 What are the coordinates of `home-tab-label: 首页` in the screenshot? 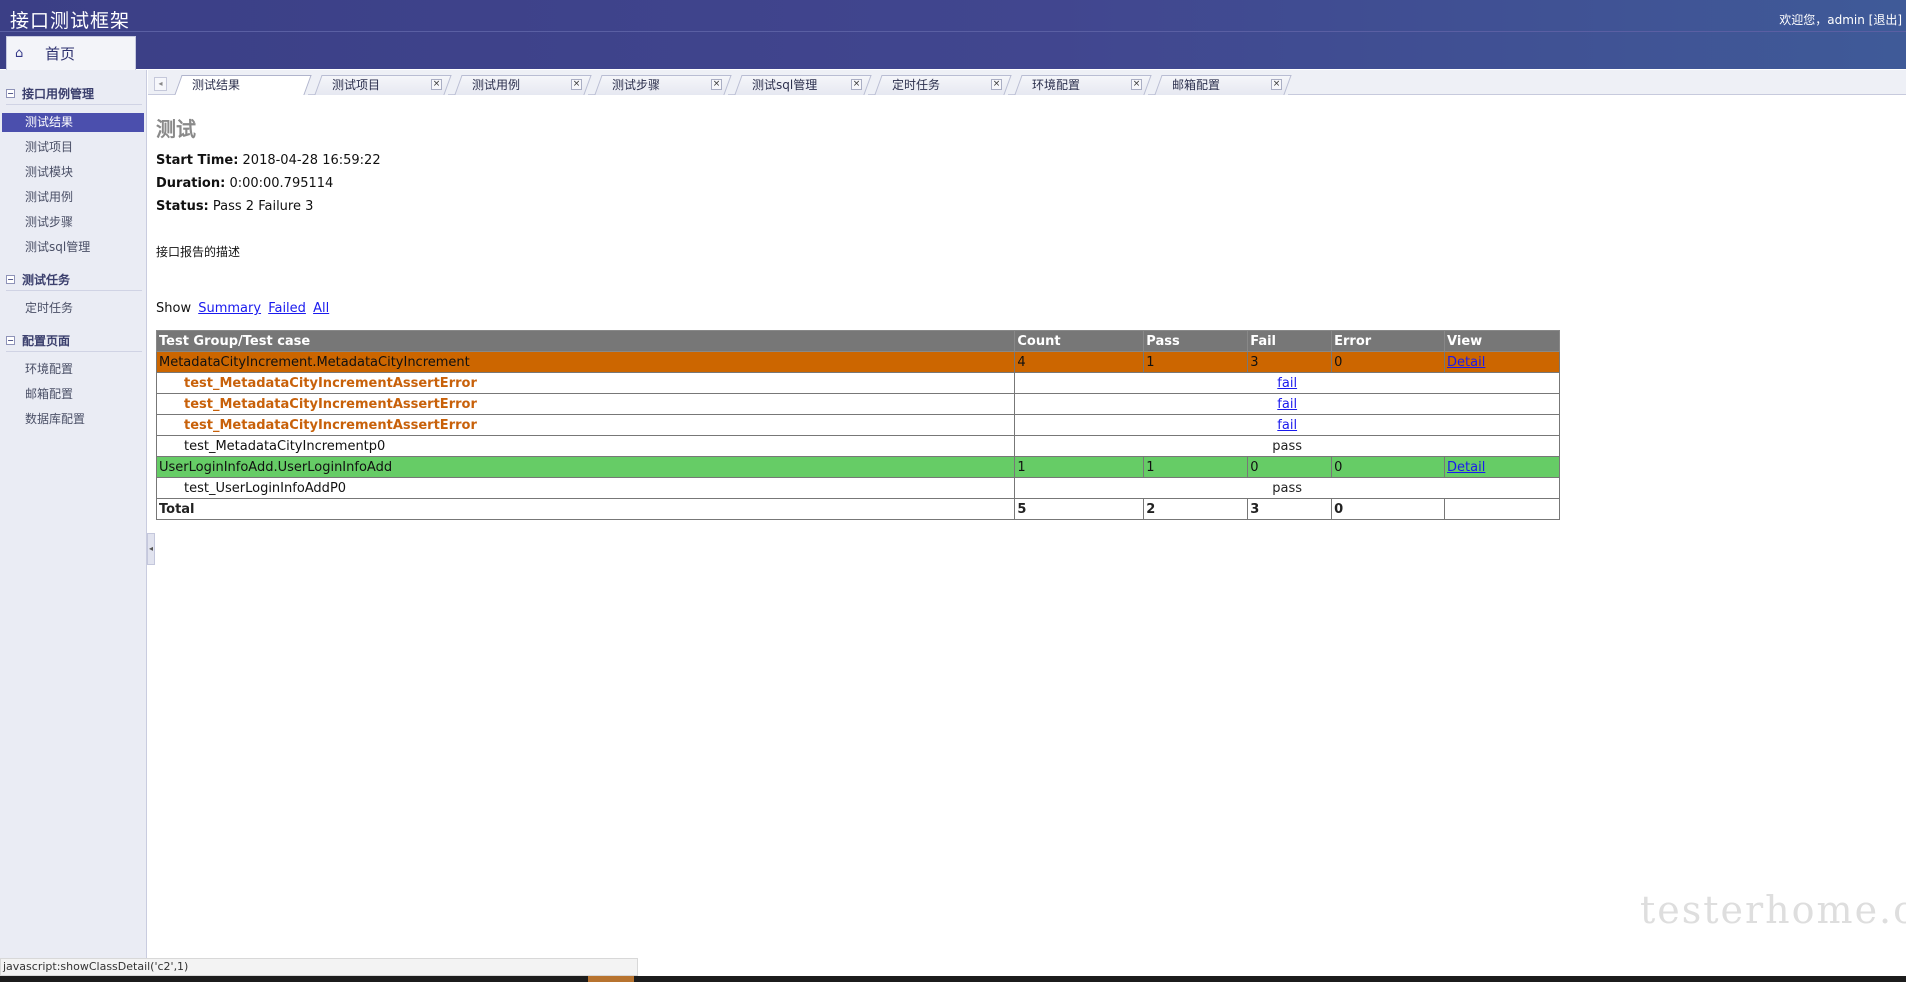 It's located at (60, 54).